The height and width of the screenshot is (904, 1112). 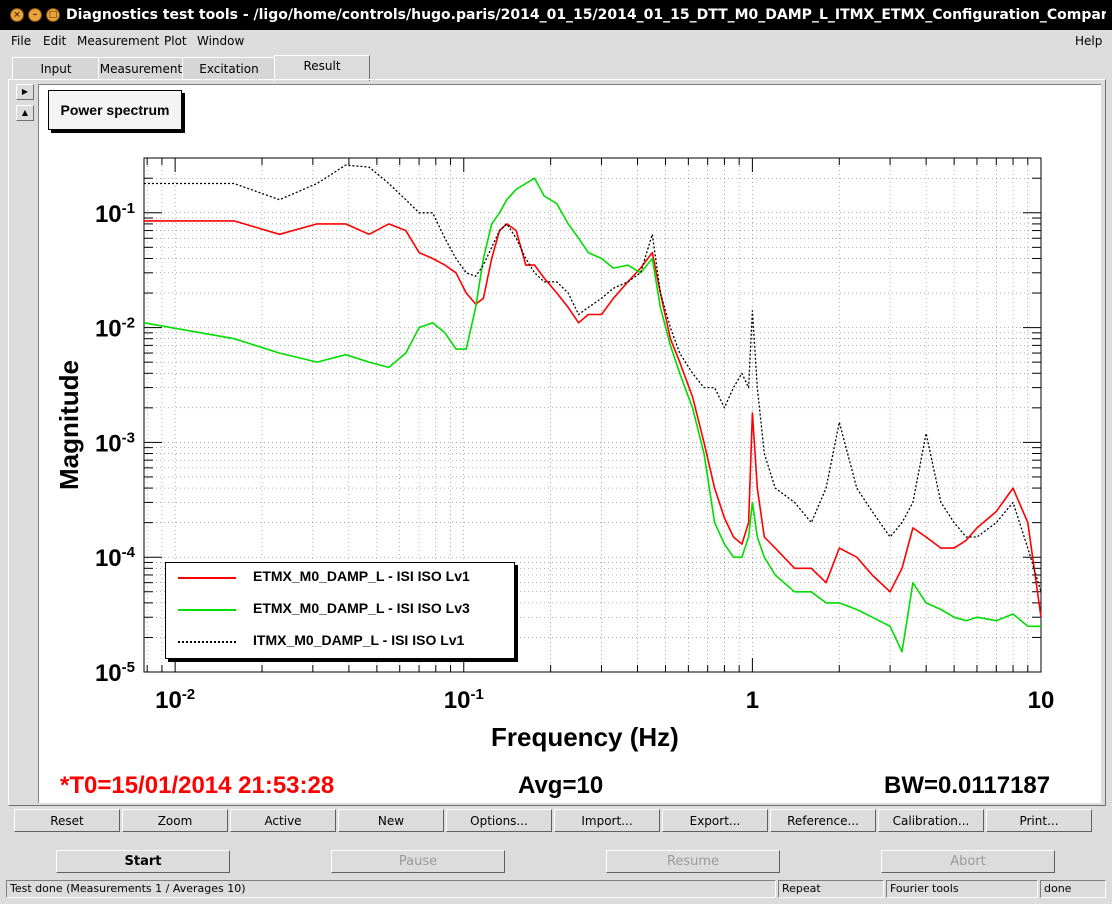 I want to click on legend-entry: ETMX_M0_DAMP_L - ISI ISO Lv3, so click(x=340, y=610).